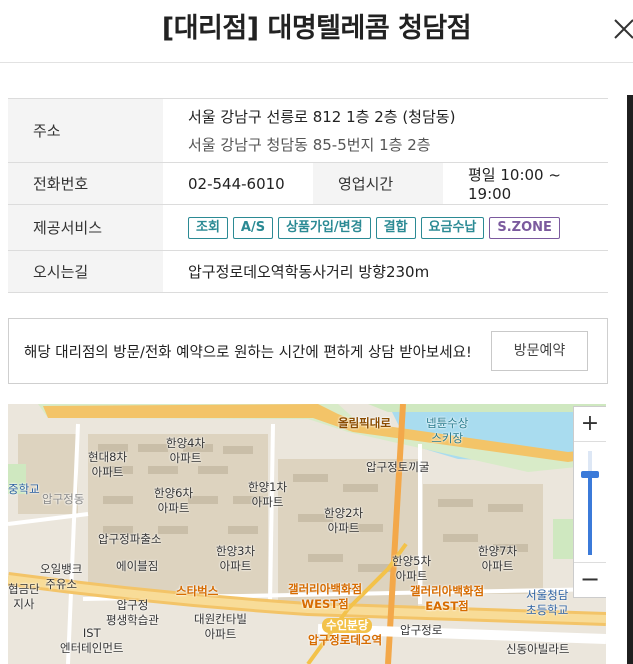 The height and width of the screenshot is (664, 633). Describe the element at coordinates (590, 474) in the screenshot. I see `zoom-slider-handle` at that location.